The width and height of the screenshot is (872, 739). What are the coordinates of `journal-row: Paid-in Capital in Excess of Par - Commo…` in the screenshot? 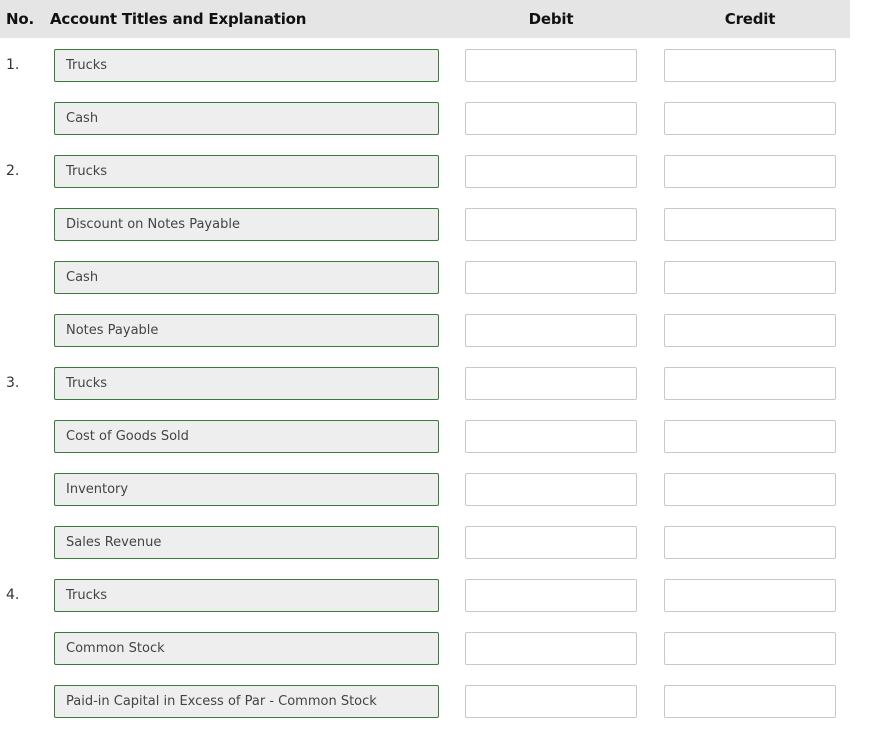 It's located at (436, 701).